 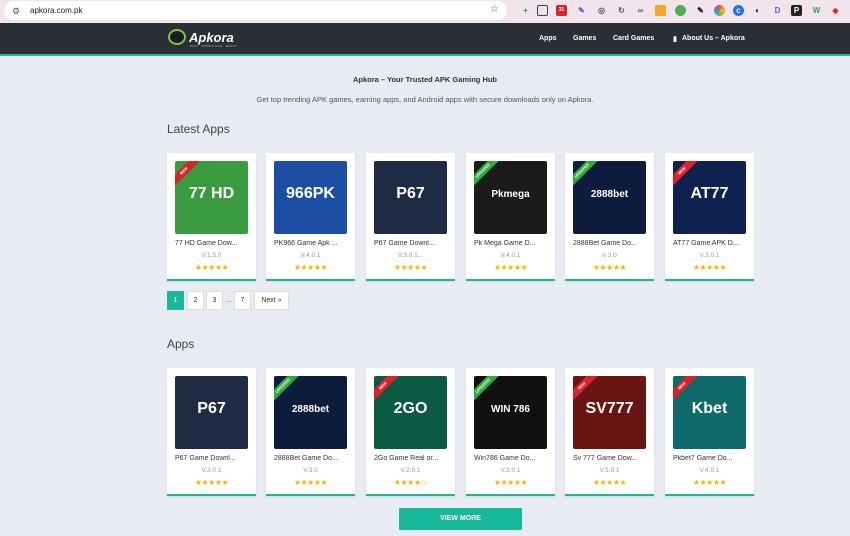 What do you see at coordinates (211, 197) in the screenshot?
I see `app-icon: 77 HD NEW` at bounding box center [211, 197].